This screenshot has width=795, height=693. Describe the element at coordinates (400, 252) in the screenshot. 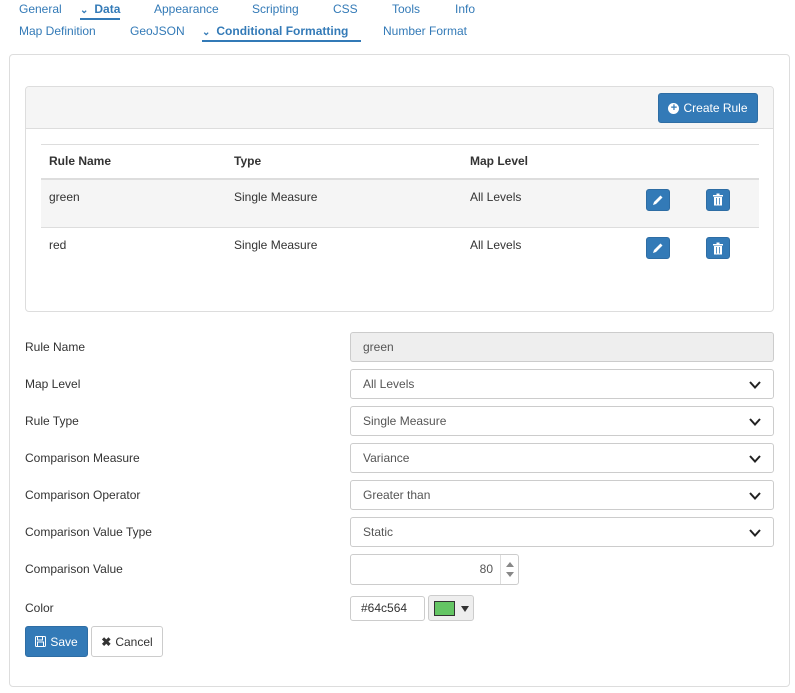

I see `table-row: red Single Measure All Levels` at that location.